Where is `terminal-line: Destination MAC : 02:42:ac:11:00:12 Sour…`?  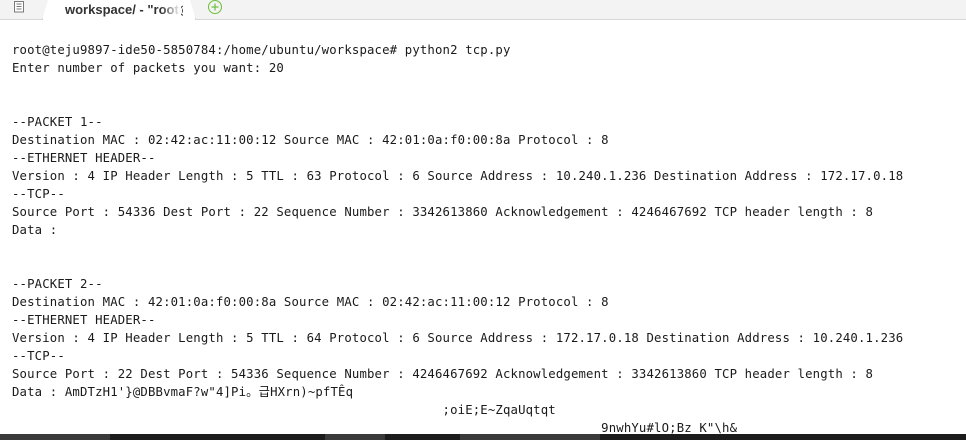 terminal-line: Destination MAC : 02:42:ac:11:00:12 Sour… is located at coordinates (310, 140).